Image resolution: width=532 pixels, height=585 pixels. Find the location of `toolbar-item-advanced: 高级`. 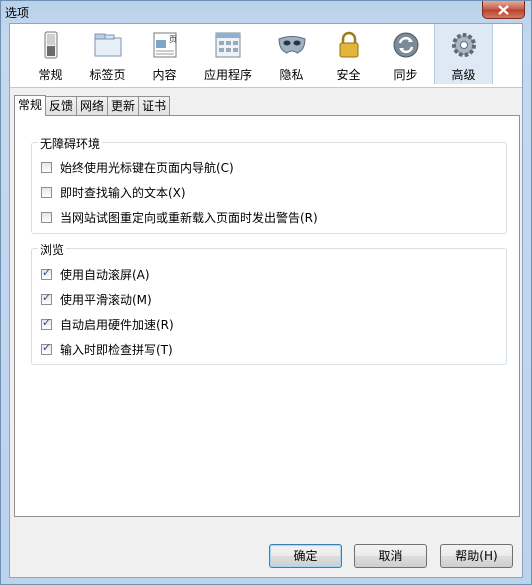

toolbar-item-advanced: 高级 is located at coordinates (463, 54).